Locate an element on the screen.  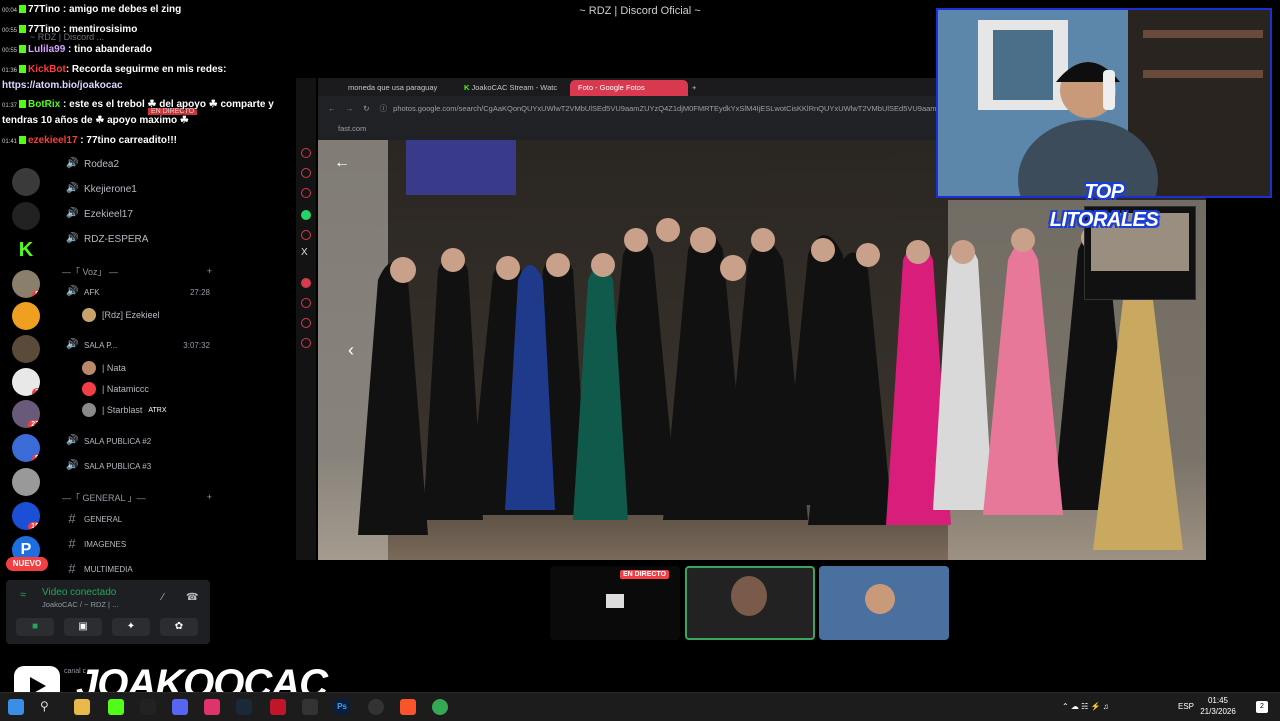
back-icon: ← is located at coordinates (332, 108).